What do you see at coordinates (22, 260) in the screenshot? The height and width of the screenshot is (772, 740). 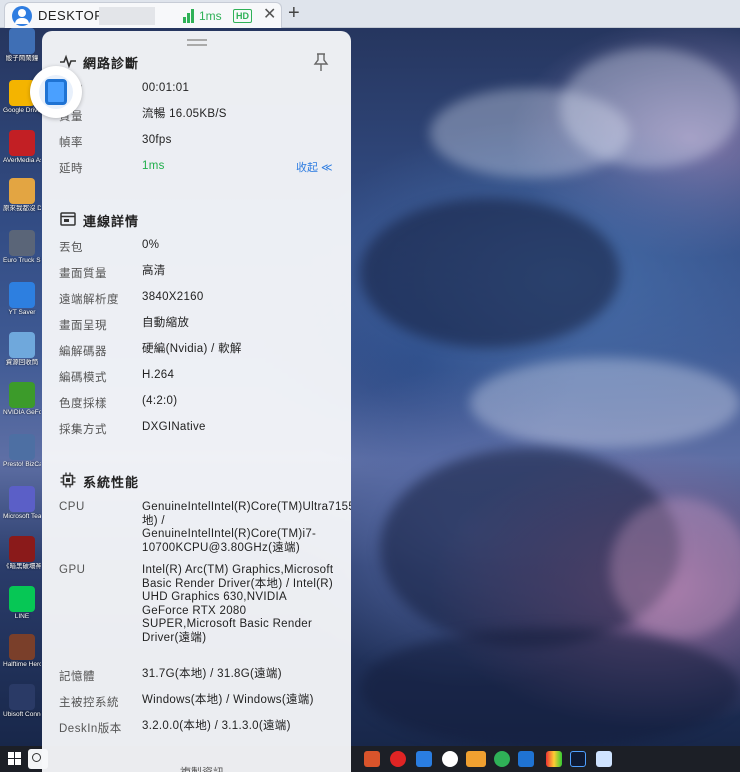 I see `shortcut-label: Euro Truck Simulator 2` at bounding box center [22, 260].